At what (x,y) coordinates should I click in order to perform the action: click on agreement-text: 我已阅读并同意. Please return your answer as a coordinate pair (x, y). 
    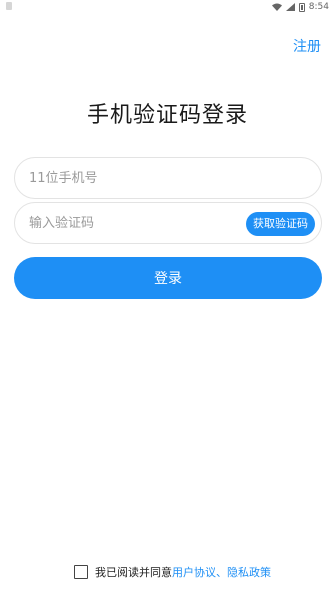
    Looking at the image, I should click on (133, 572).